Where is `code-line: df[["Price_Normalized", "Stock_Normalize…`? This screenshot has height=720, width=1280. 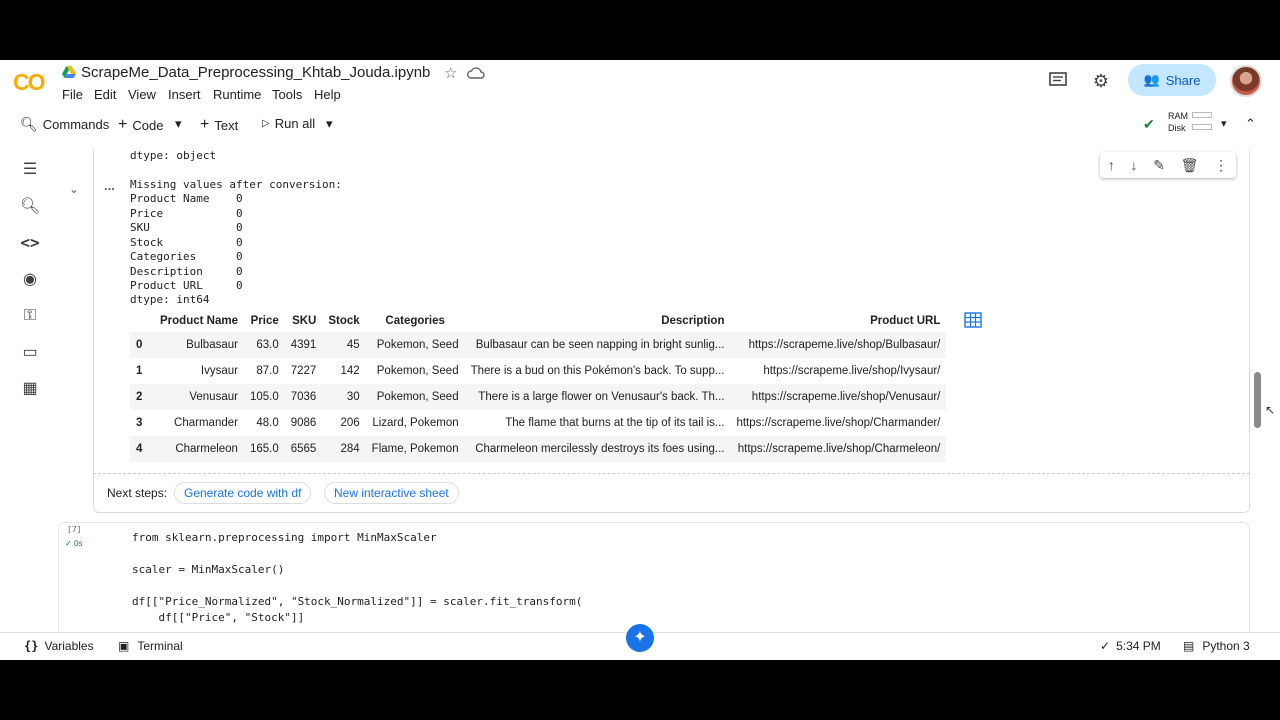 code-line: df[["Price_Normalized", "Stock_Normalize… is located at coordinates (357, 601).